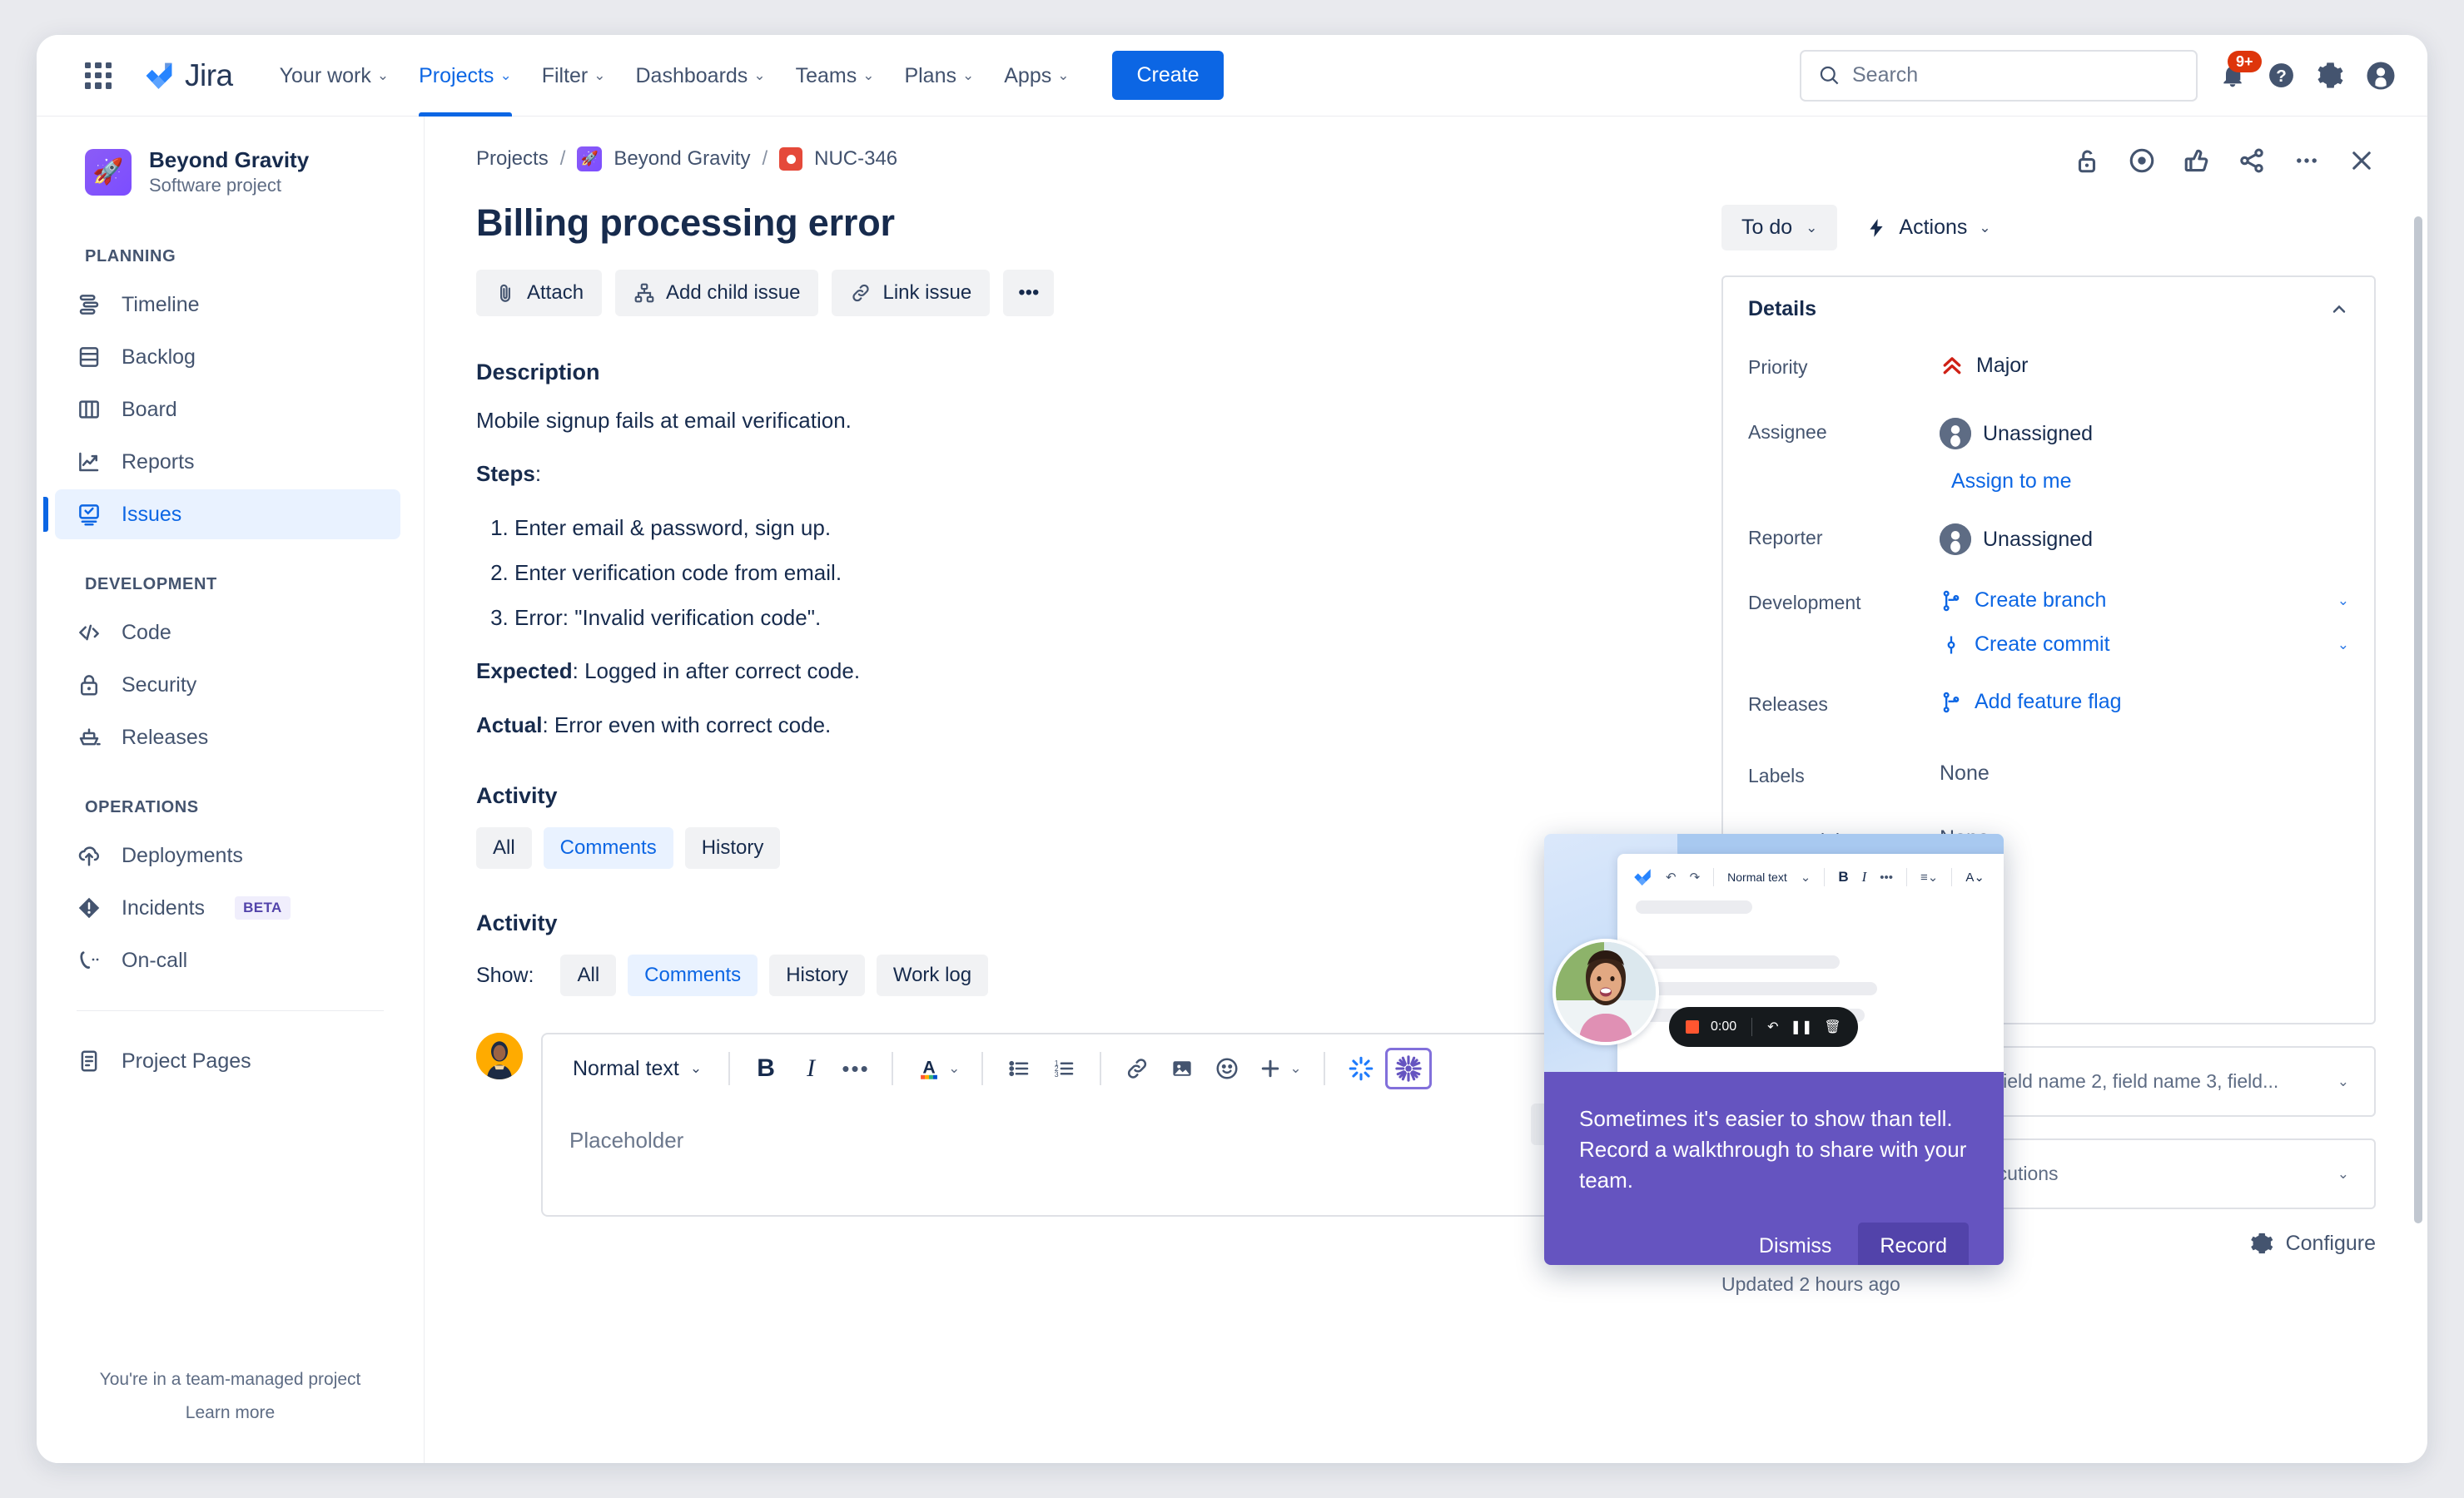 The image size is (2464, 1498). I want to click on releases-icon, so click(90, 737).